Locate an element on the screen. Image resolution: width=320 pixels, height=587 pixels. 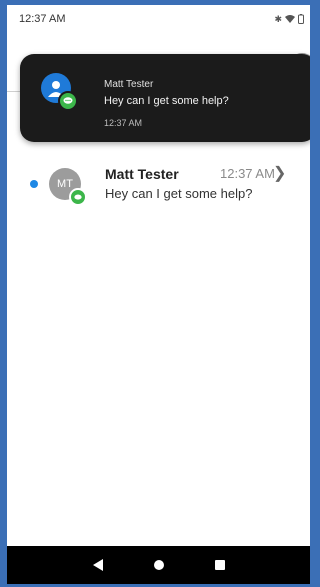
notification-sender: Matt Tester is located at coordinates (129, 84).